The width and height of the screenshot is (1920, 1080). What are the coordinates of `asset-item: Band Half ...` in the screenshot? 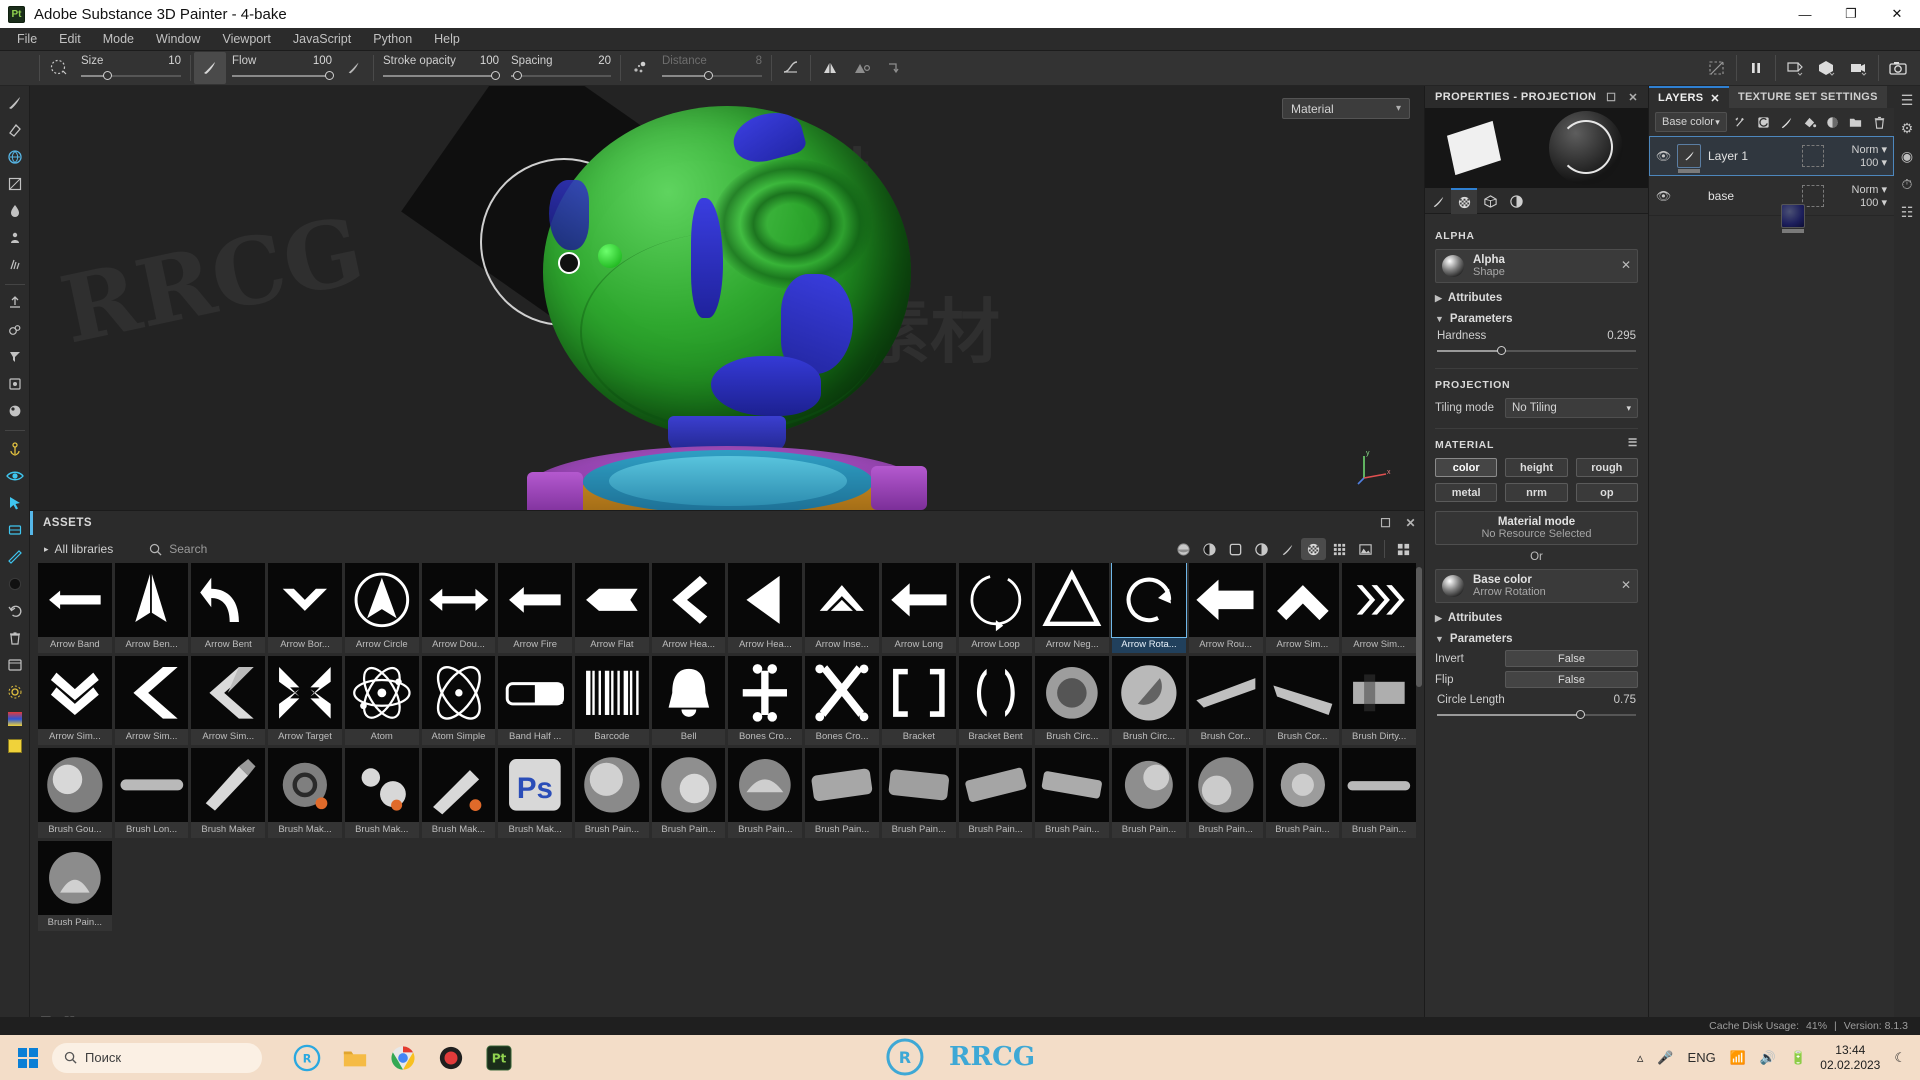 It's located at (535, 700).